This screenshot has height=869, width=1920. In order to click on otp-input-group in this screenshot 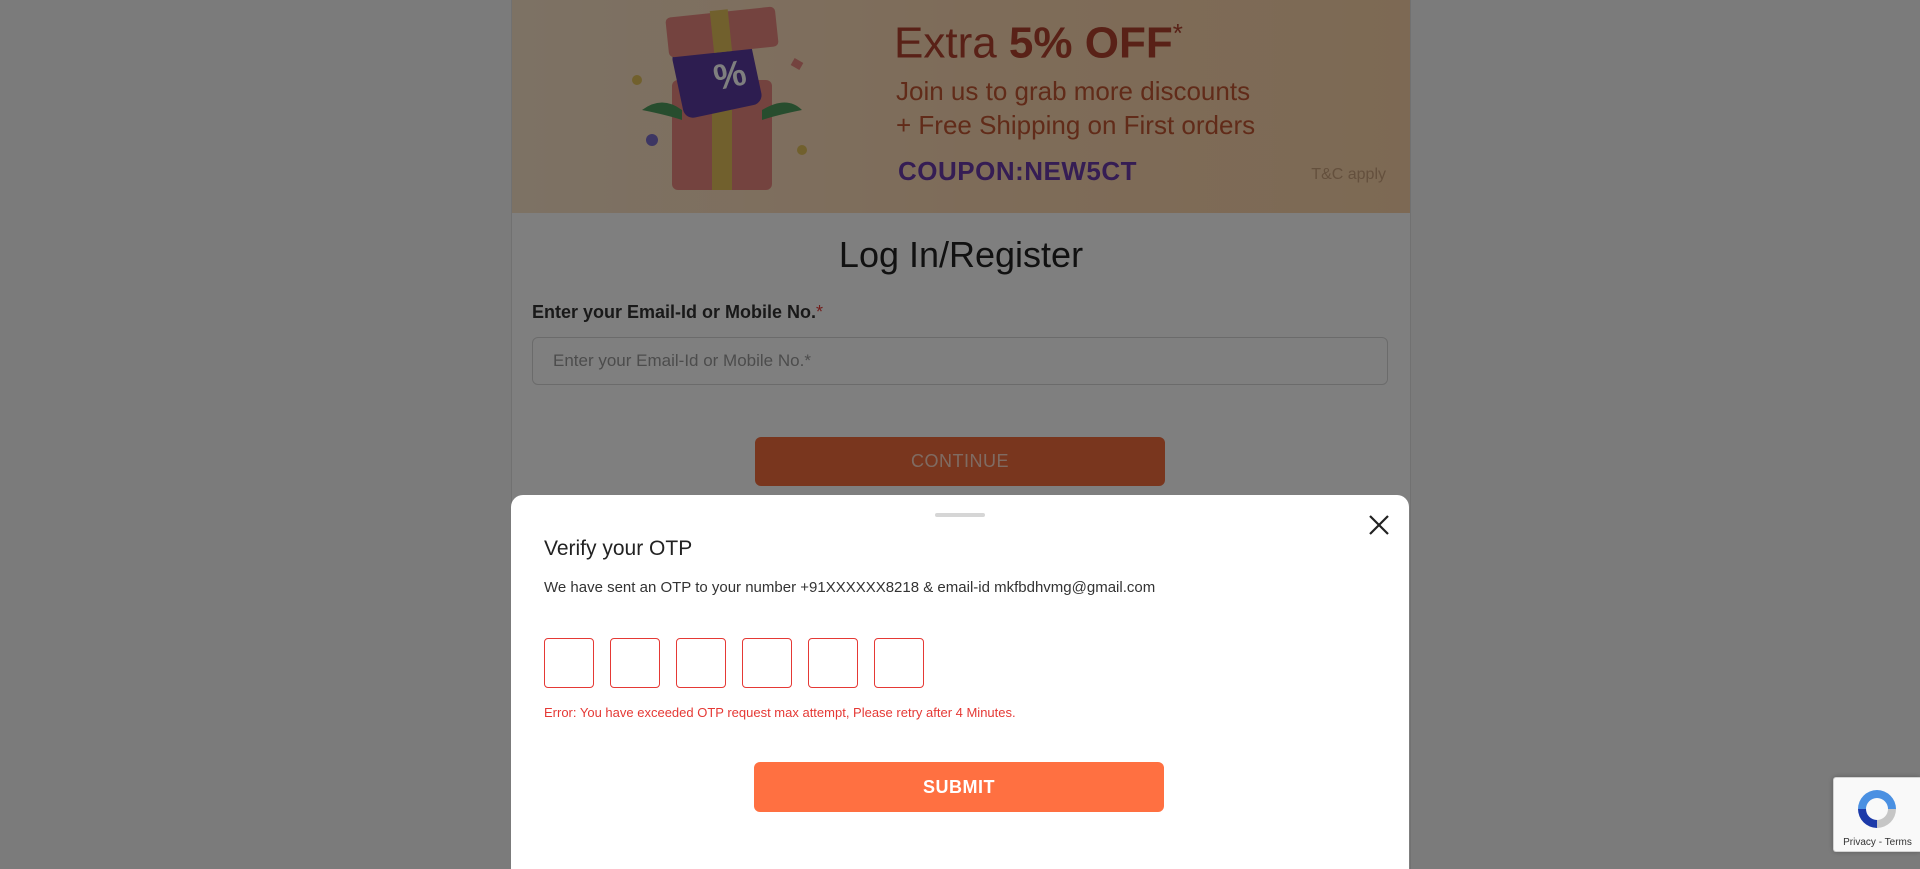, I will do `click(734, 663)`.